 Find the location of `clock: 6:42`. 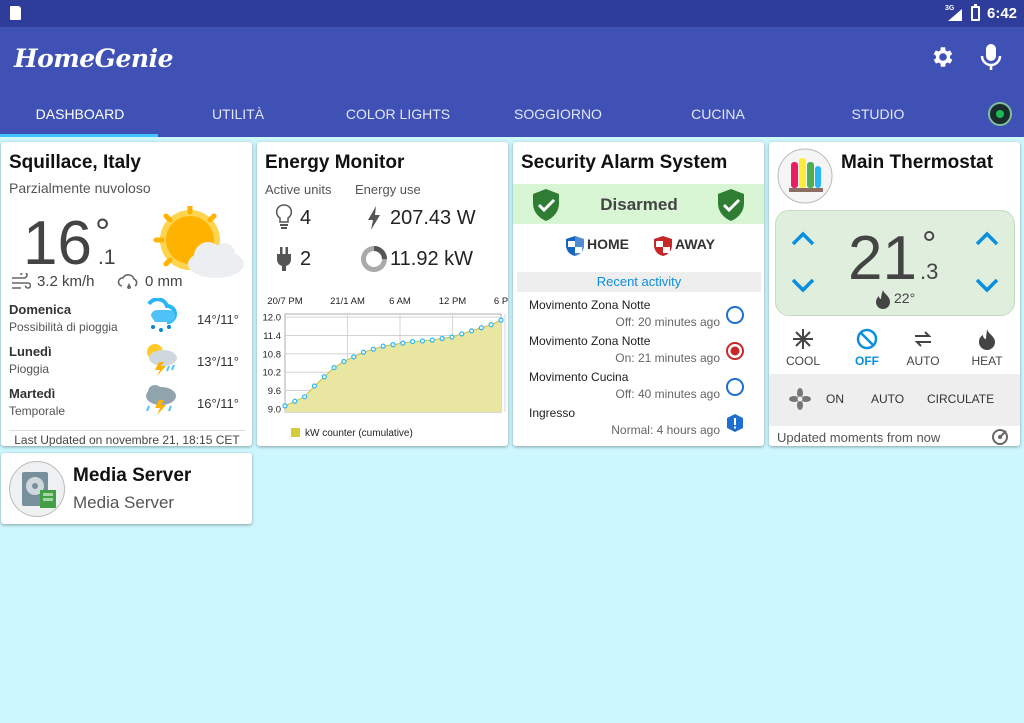

clock: 6:42 is located at coordinates (1002, 13).